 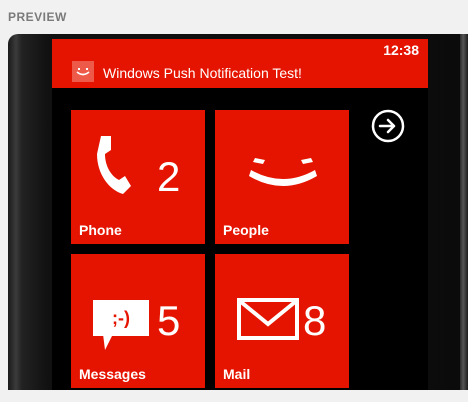 What do you see at coordinates (388, 126) in the screenshot?
I see `arrow-right-circle-icon` at bounding box center [388, 126].